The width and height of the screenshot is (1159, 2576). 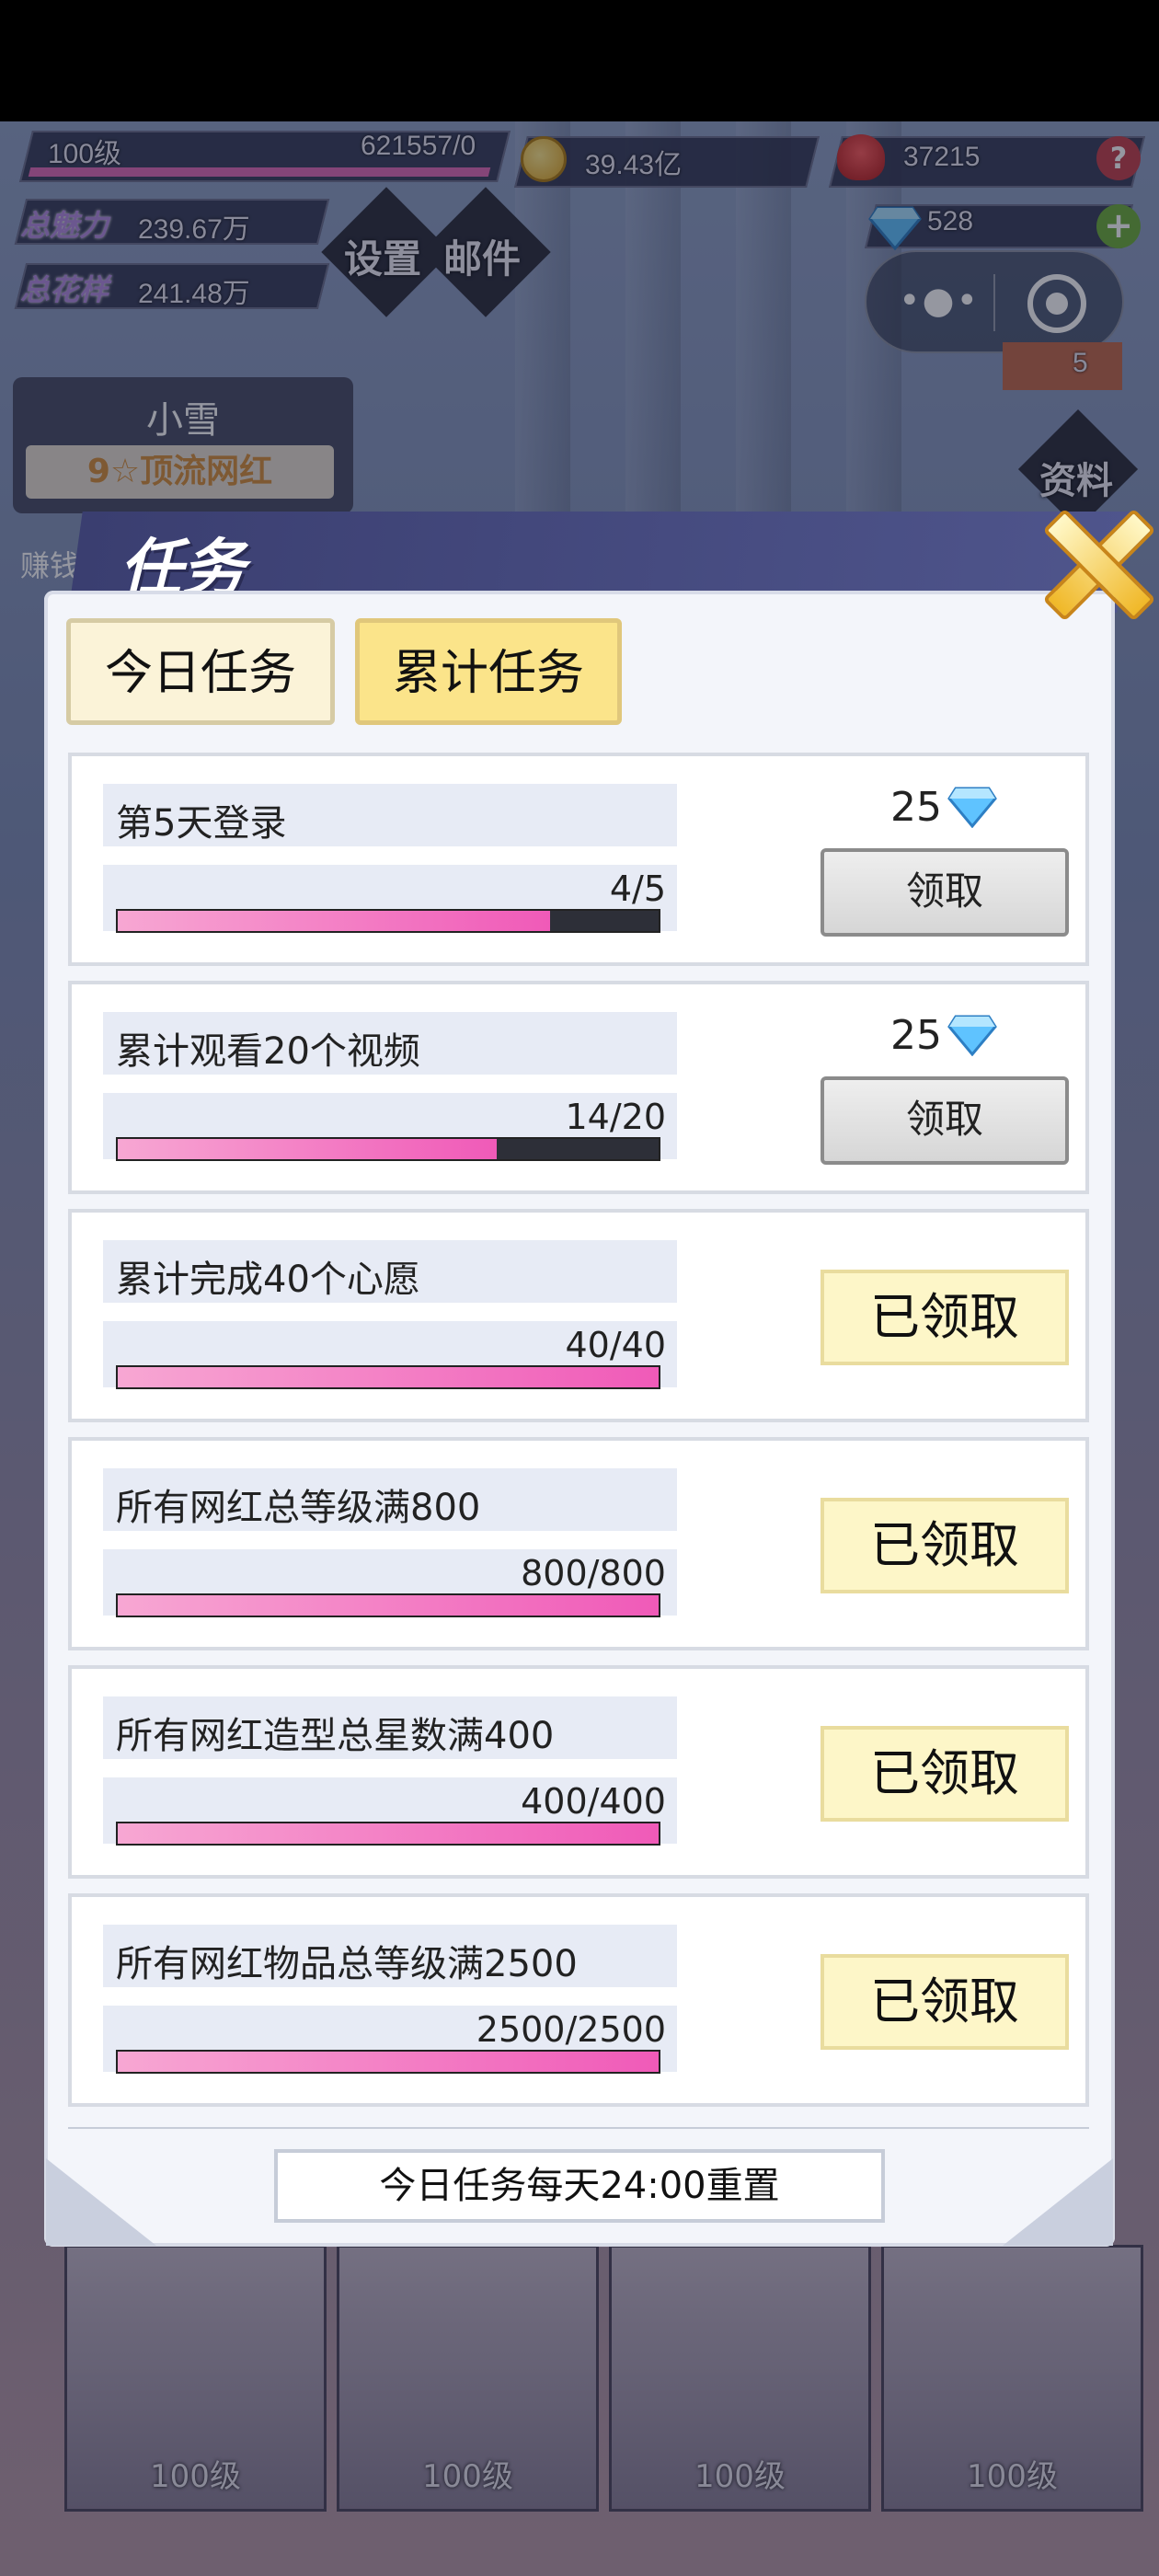 What do you see at coordinates (298, 1508) in the screenshot?
I see `task-name: 所有网红总等级满800` at bounding box center [298, 1508].